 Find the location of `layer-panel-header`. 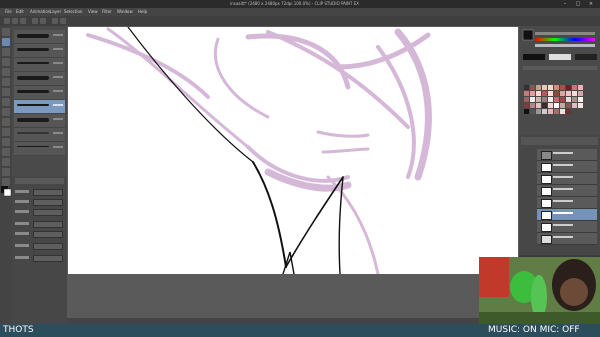

layer-panel-header is located at coordinates (559, 141).